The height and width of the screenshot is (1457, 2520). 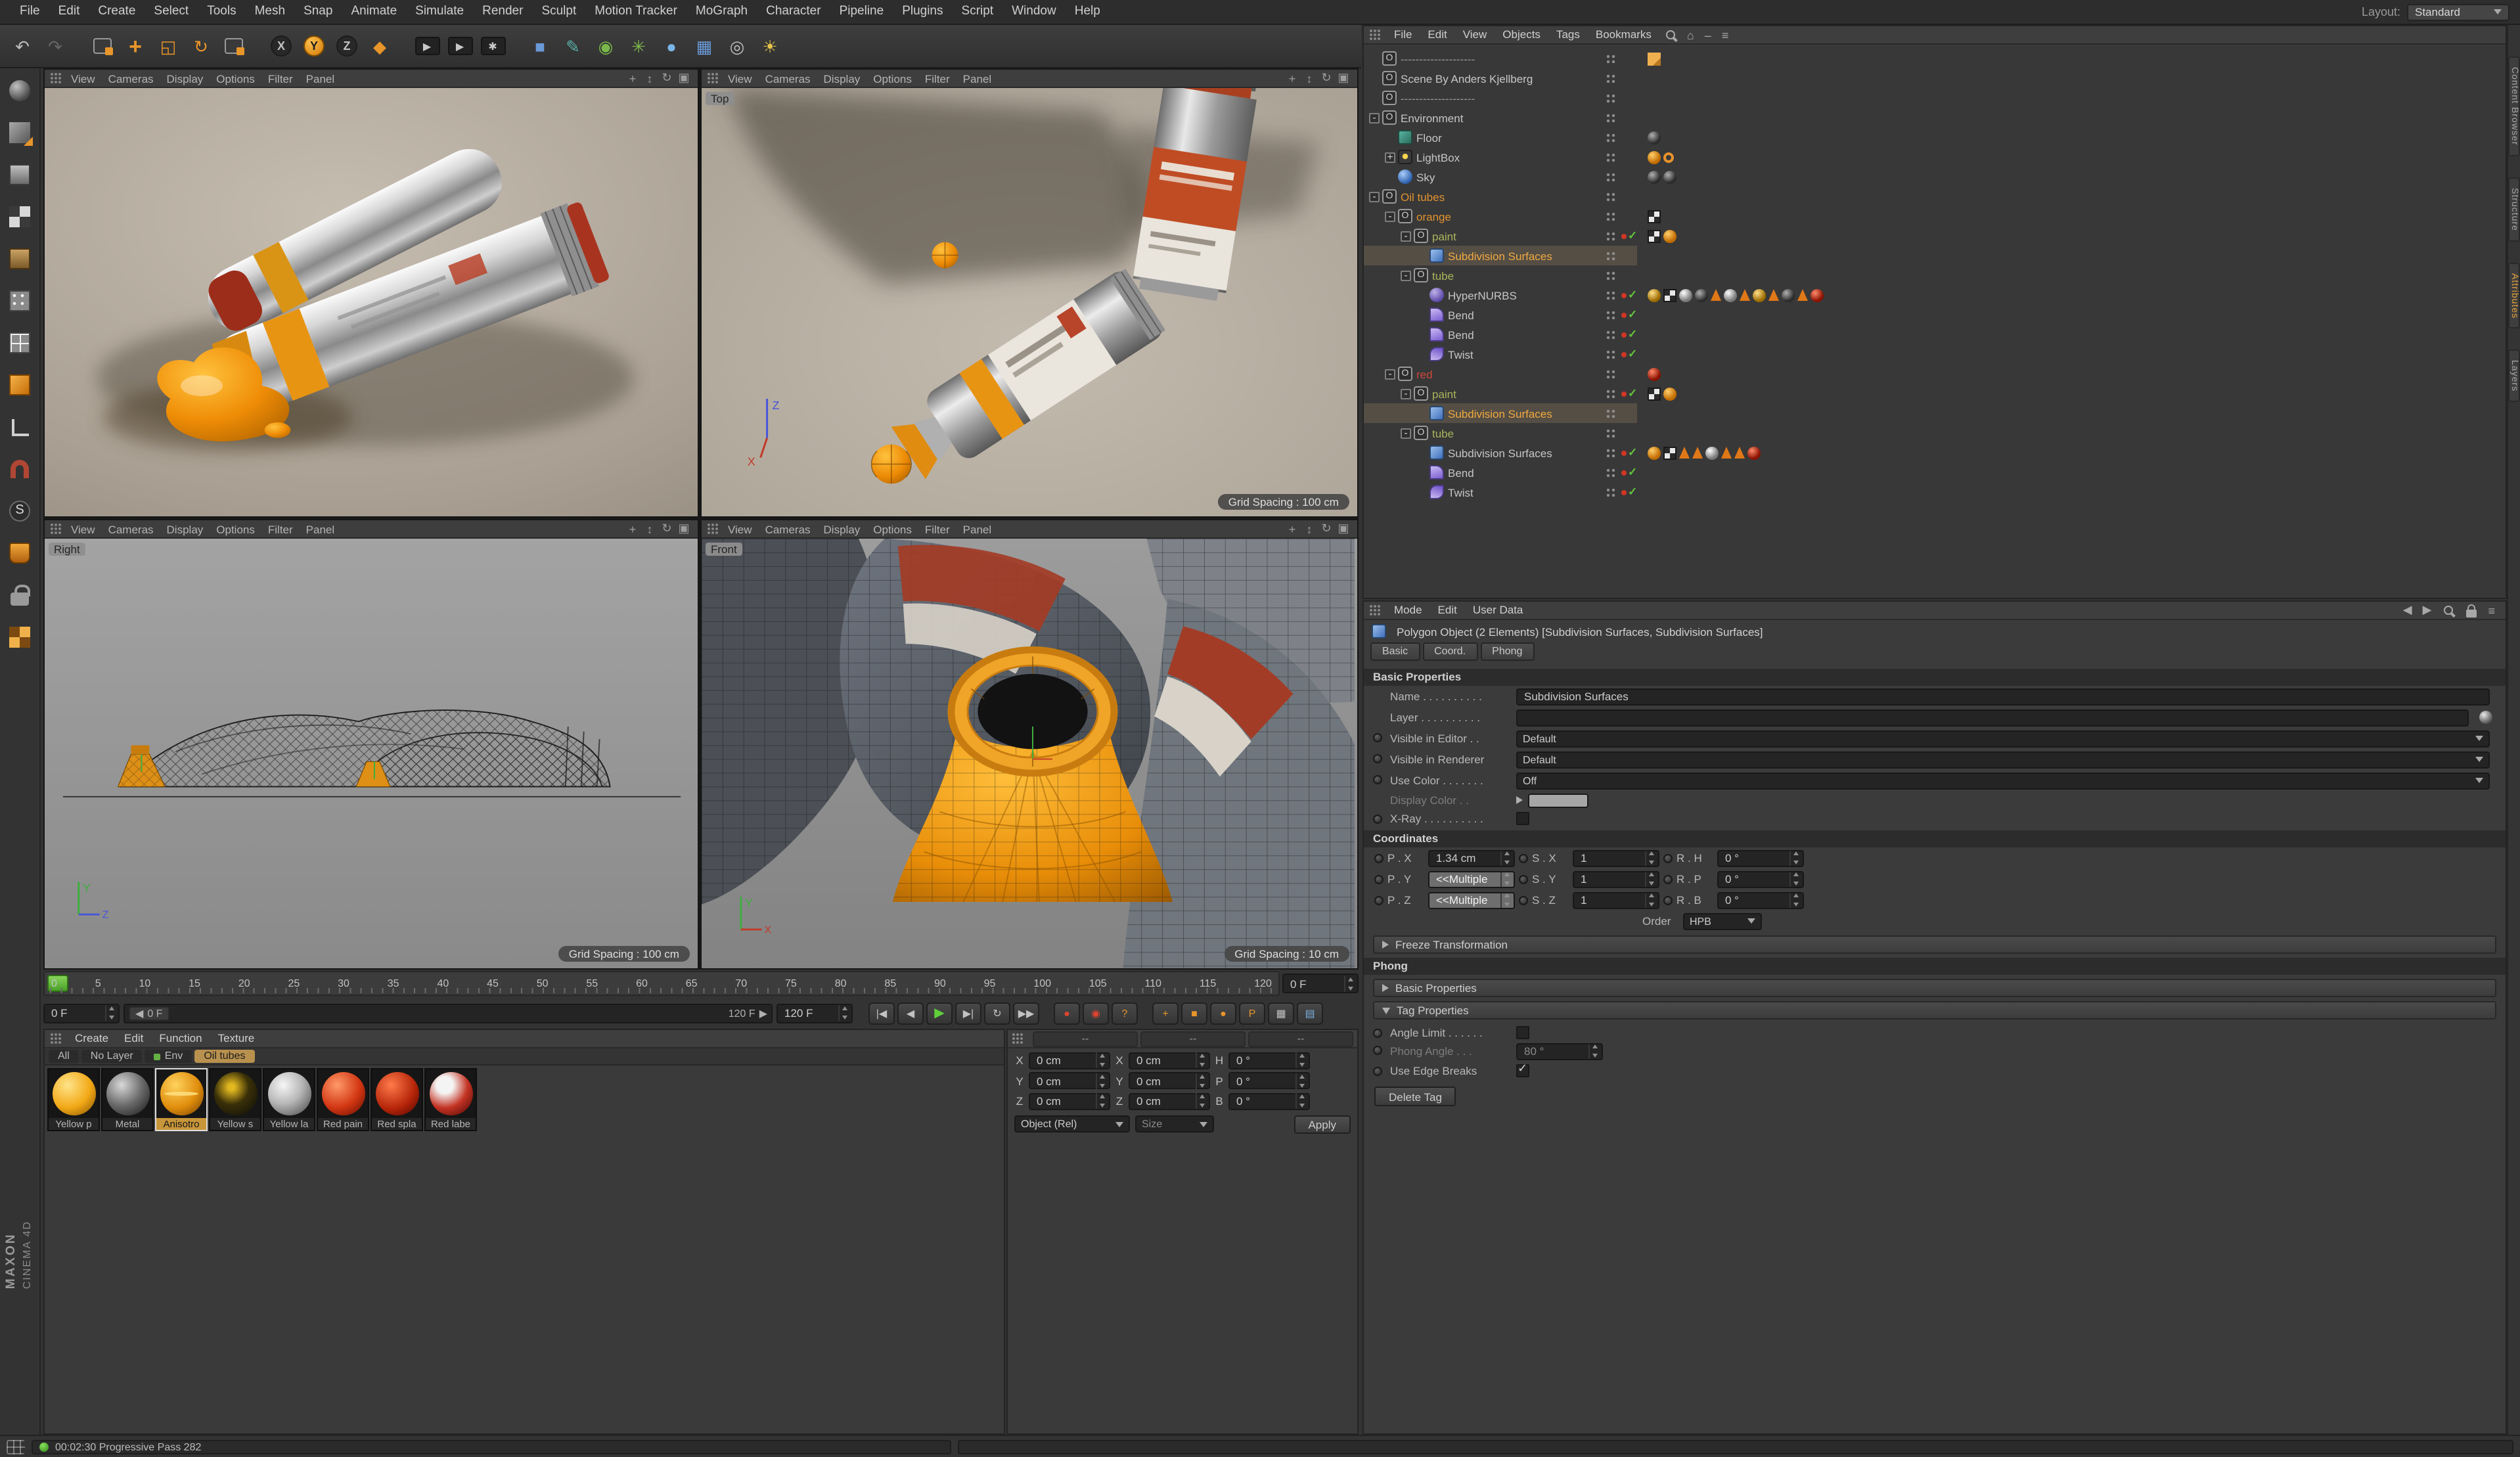 What do you see at coordinates (1390, 156) in the screenshot?
I see `expand-toggle: +` at bounding box center [1390, 156].